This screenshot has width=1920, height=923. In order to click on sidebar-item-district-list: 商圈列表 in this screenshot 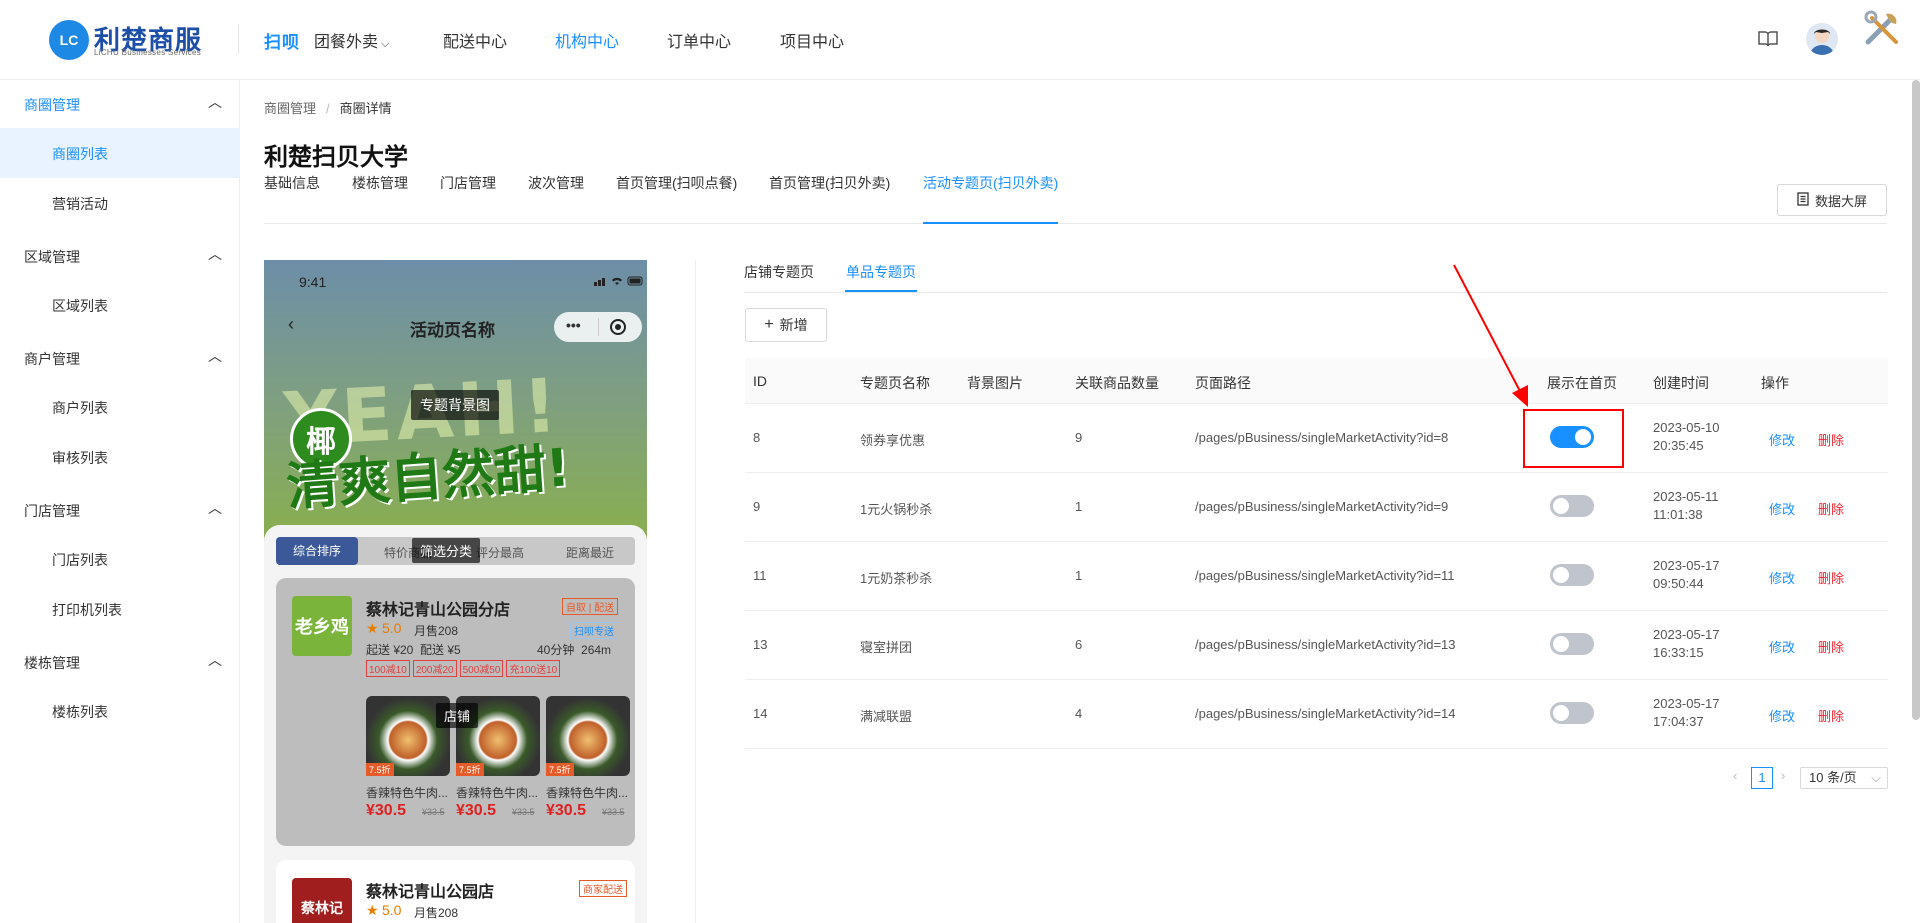, I will do `click(120, 153)`.